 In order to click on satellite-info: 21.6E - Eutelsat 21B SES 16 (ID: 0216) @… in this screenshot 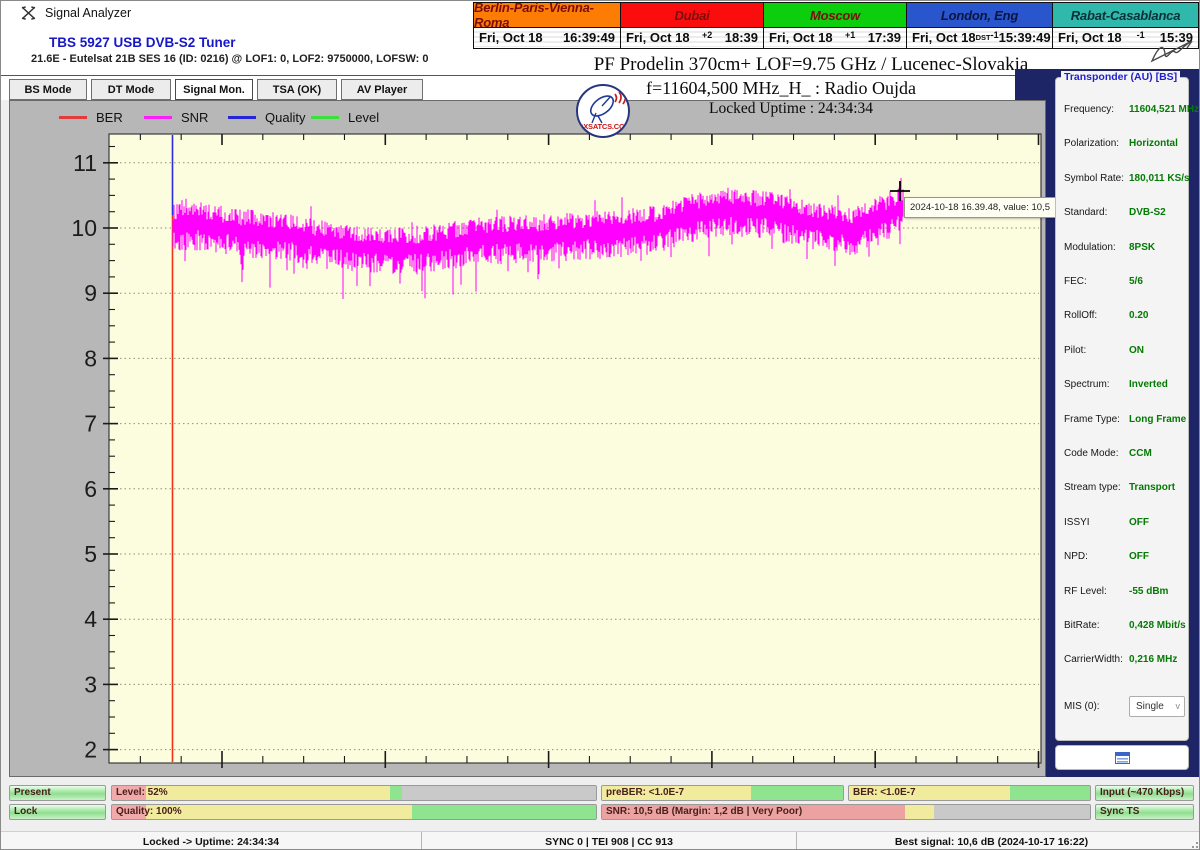, I will do `click(230, 59)`.